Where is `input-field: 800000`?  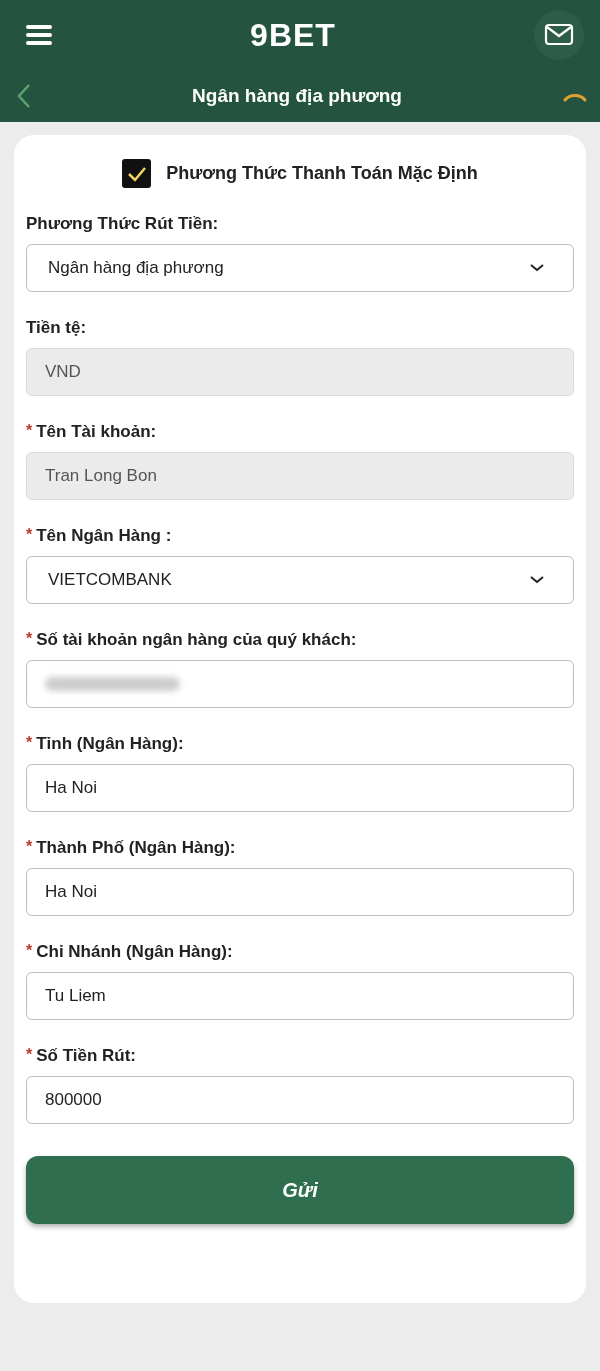
input-field: 800000 is located at coordinates (300, 1100).